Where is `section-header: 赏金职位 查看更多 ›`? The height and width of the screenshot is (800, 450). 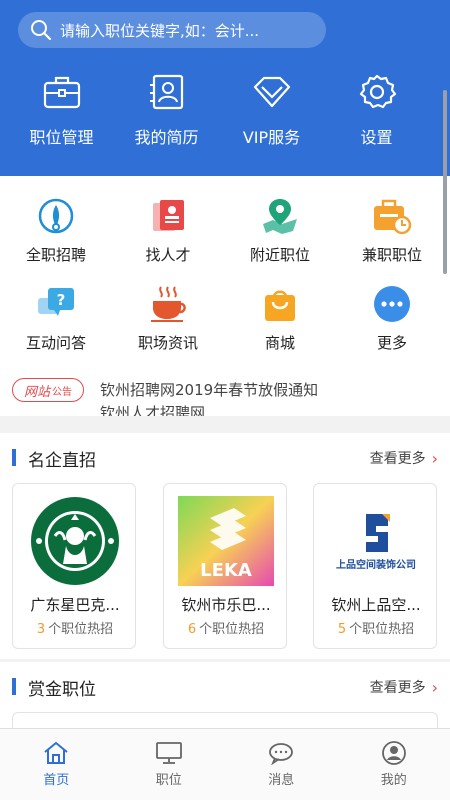
section-header: 赏金职位 查看更多 › is located at coordinates (225, 686).